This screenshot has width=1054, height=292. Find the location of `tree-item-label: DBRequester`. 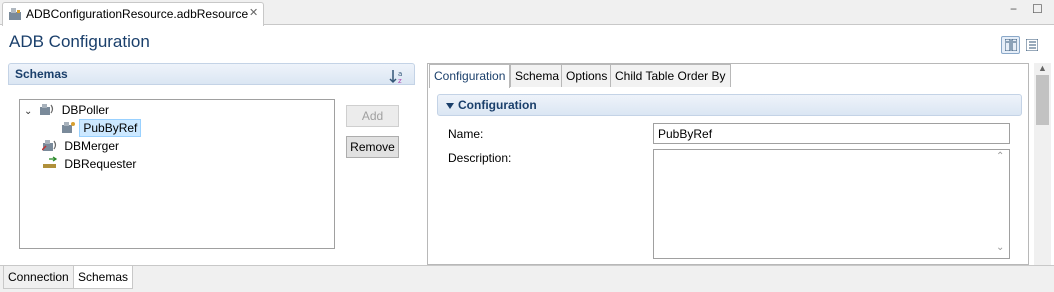

tree-item-label: DBRequester is located at coordinates (100, 164).